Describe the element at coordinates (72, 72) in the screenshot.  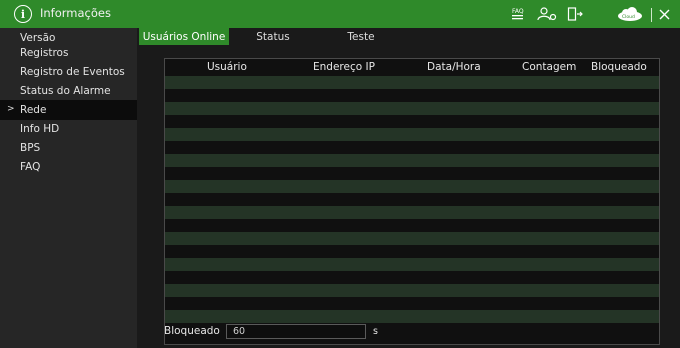
I see `sidebar-item-label: Registro de Eventos` at that location.